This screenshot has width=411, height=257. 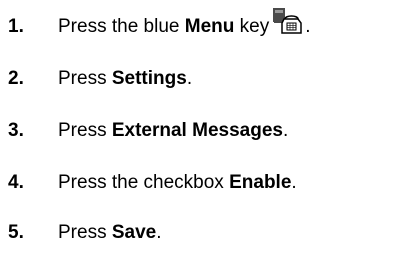 I want to click on step-2: 2. Press Settings., so click(x=100, y=79).